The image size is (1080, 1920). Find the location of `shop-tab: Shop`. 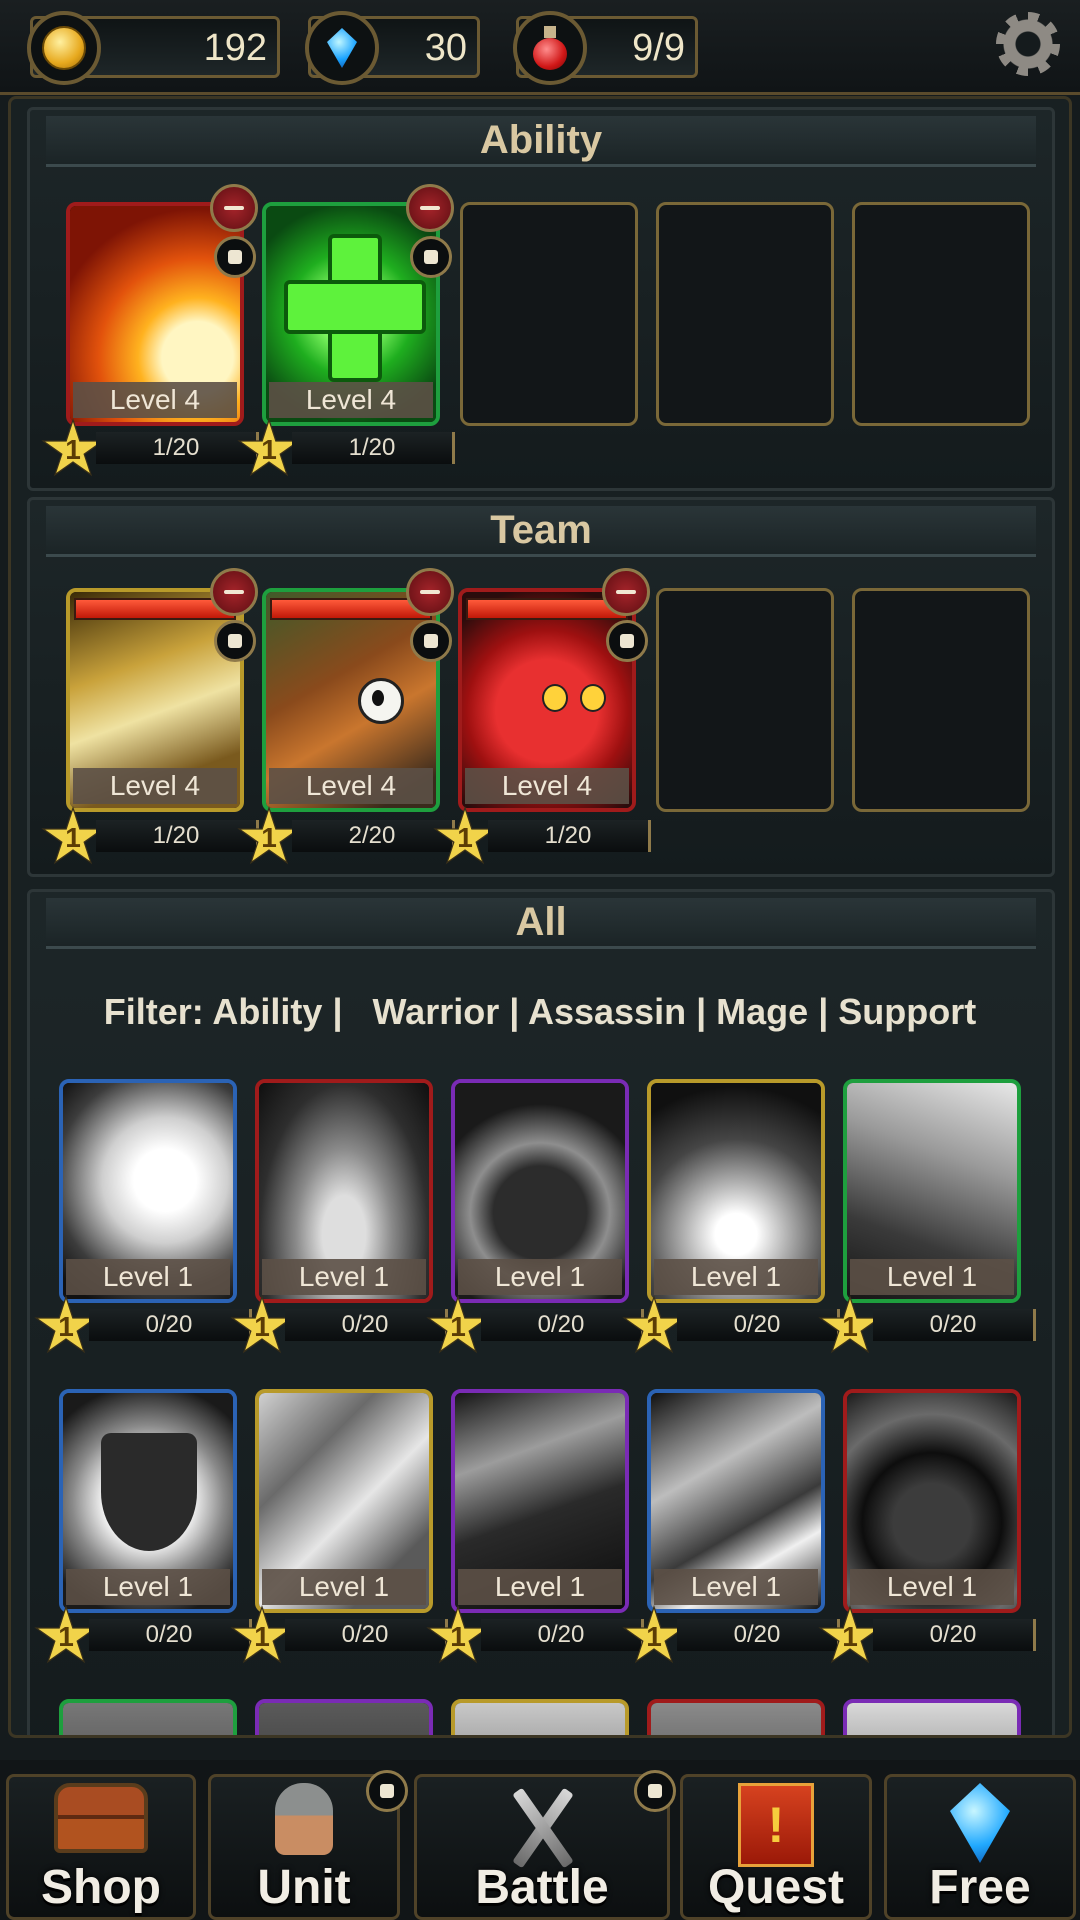

shop-tab: Shop is located at coordinates (101, 1847).